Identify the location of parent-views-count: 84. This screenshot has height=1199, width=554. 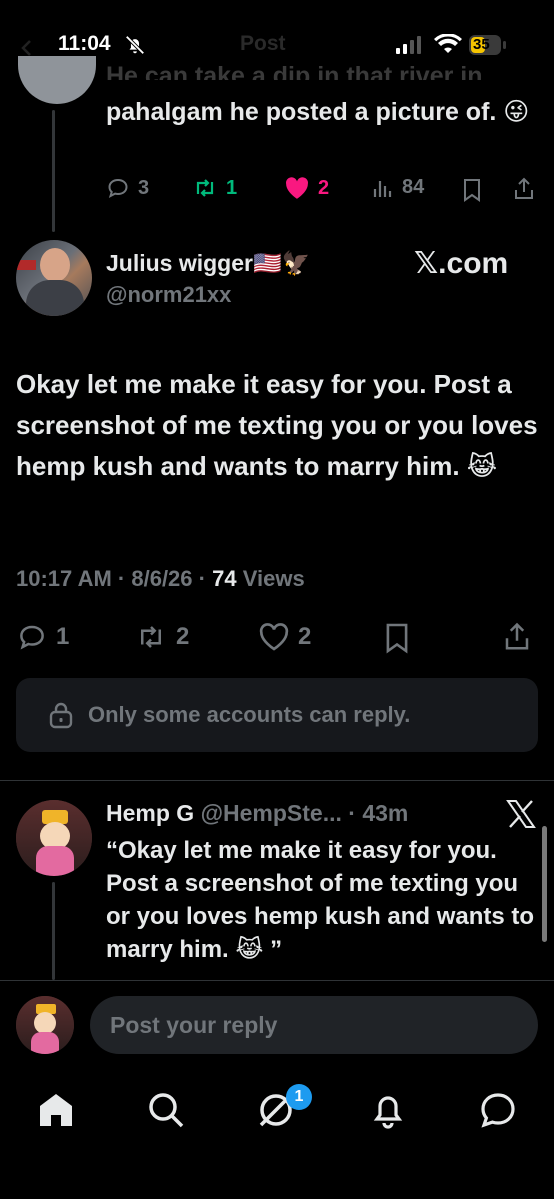
(413, 187).